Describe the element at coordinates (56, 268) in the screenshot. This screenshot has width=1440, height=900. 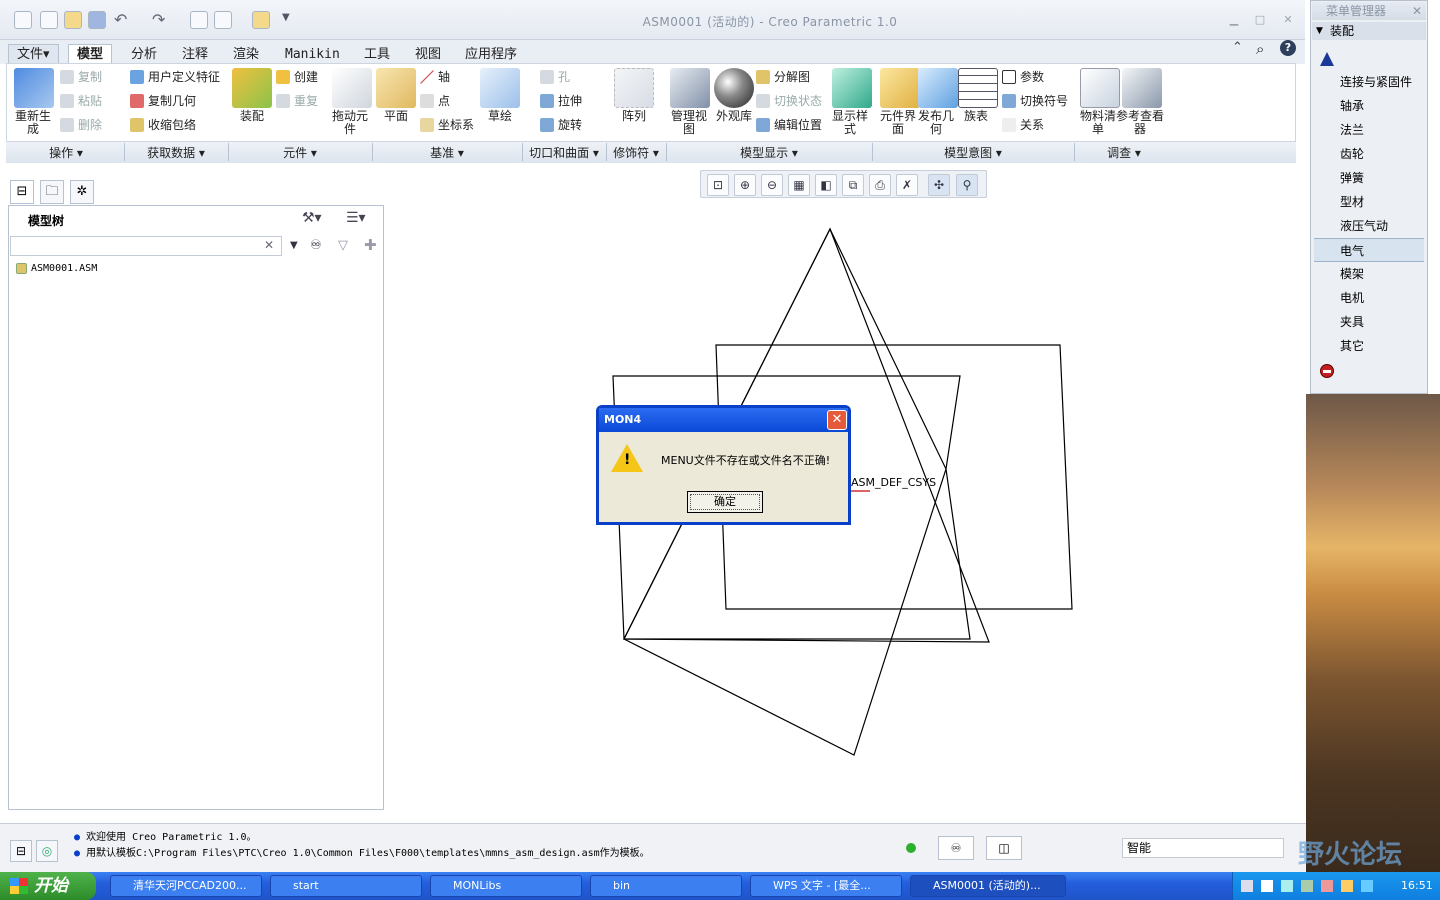
I see `tree-item-root: ASM0001.ASM` at that location.